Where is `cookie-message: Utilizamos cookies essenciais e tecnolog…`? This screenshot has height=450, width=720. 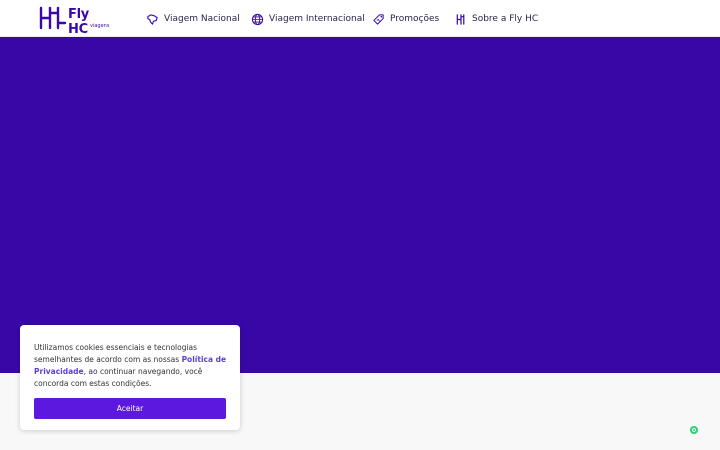 cookie-message: Utilizamos cookies essenciais e tecnolog… is located at coordinates (132, 366).